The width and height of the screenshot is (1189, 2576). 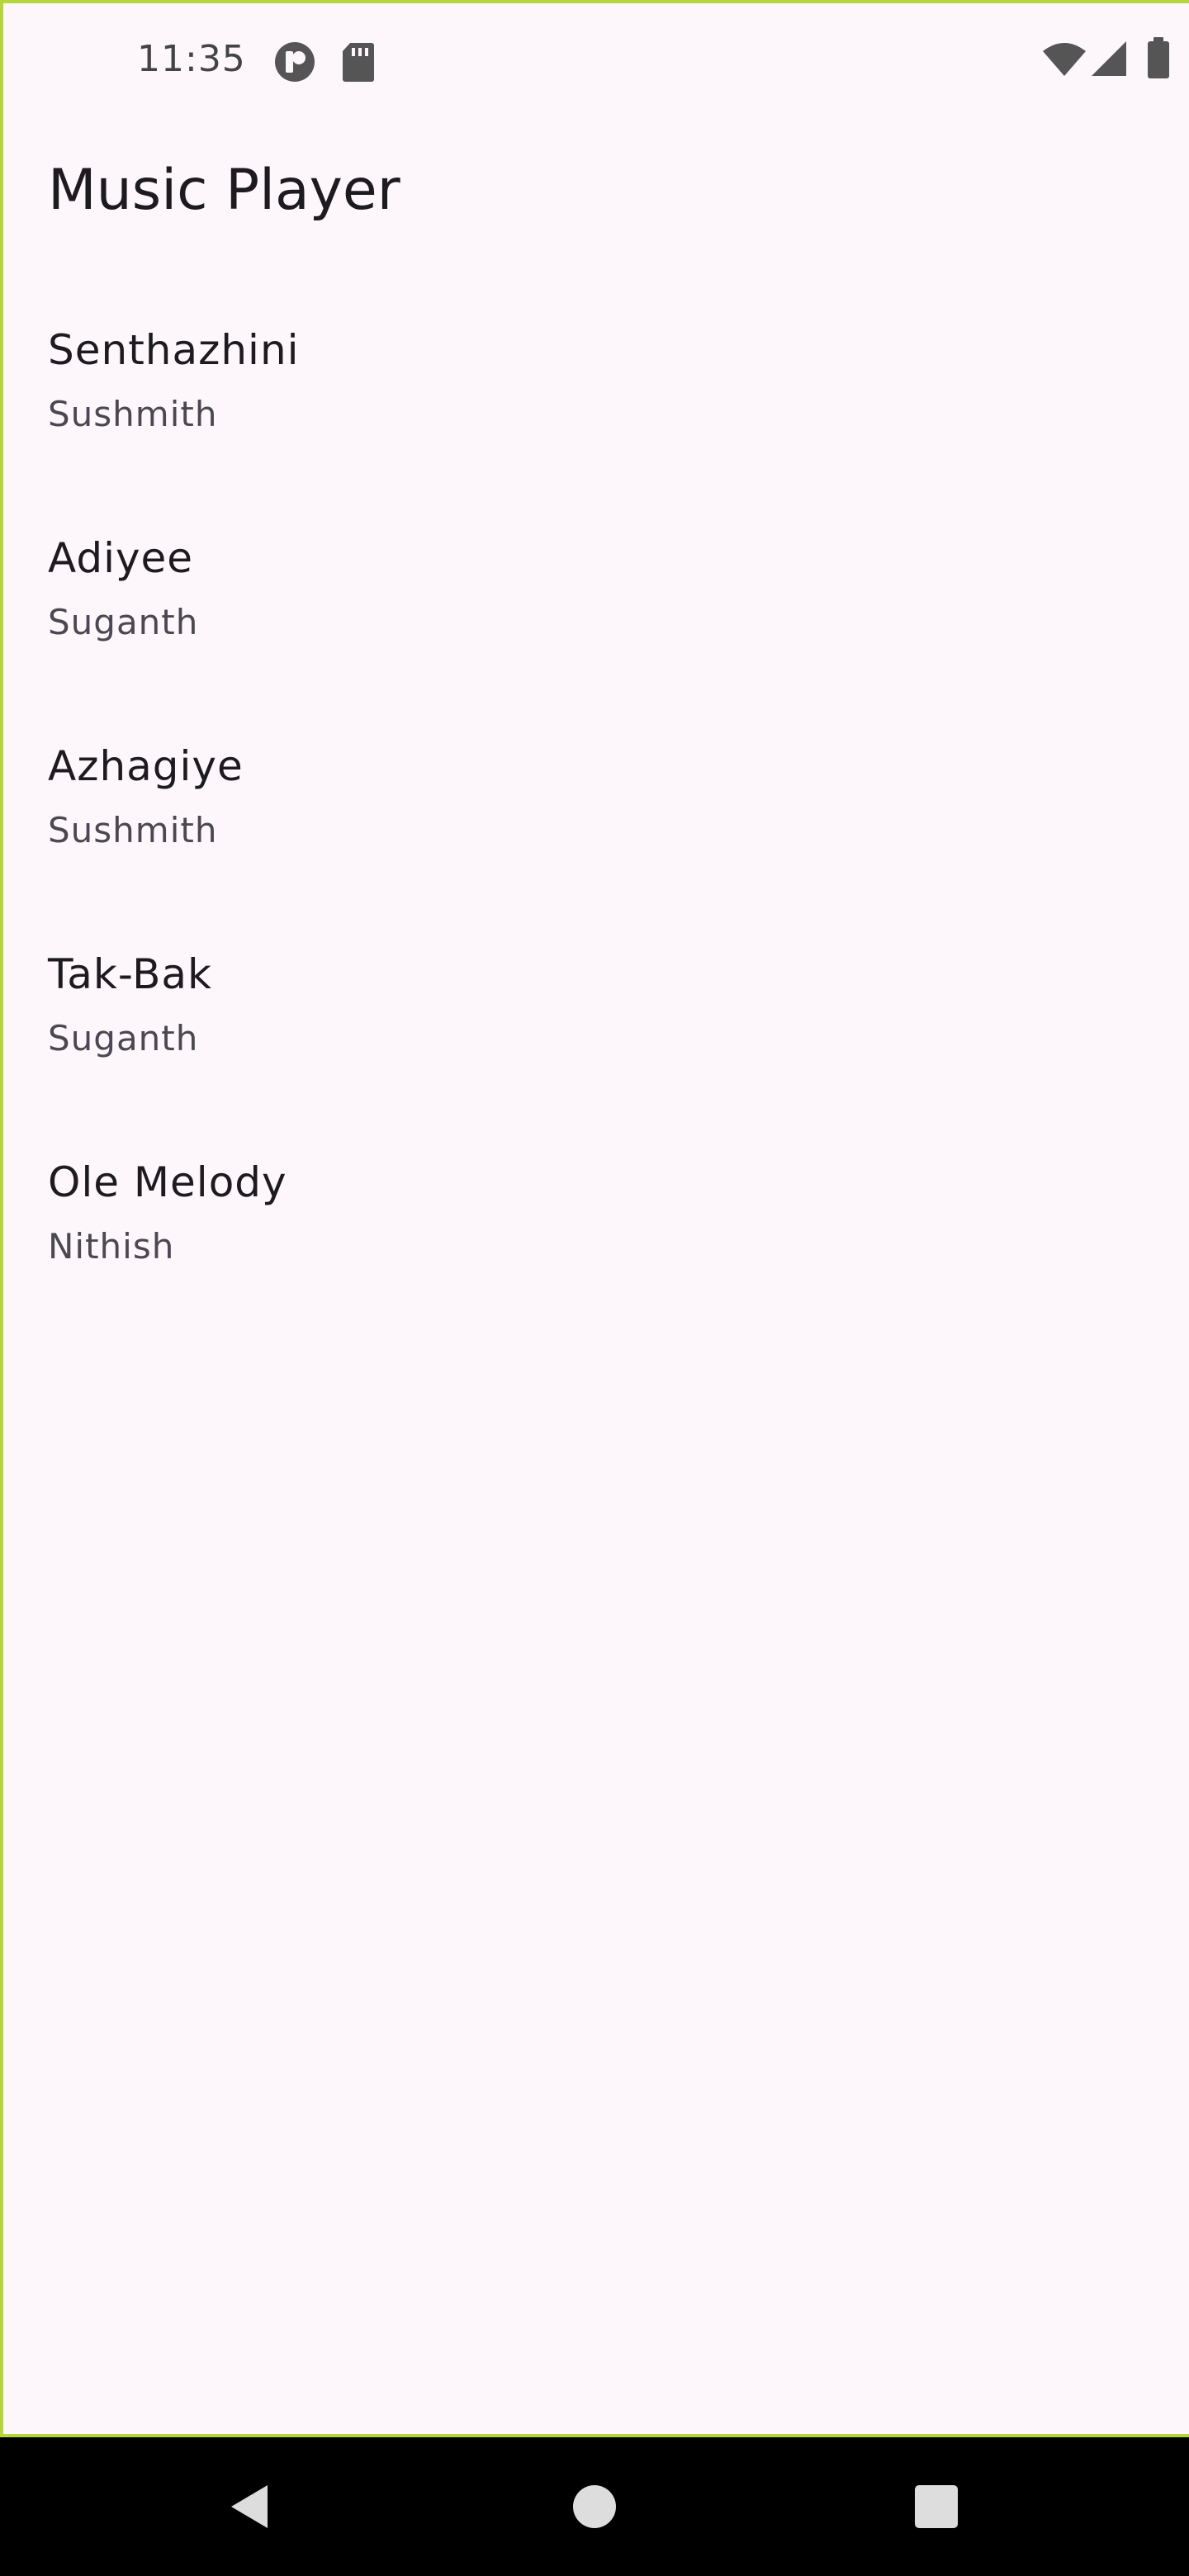 I want to click on home-icon, so click(x=594, y=2506).